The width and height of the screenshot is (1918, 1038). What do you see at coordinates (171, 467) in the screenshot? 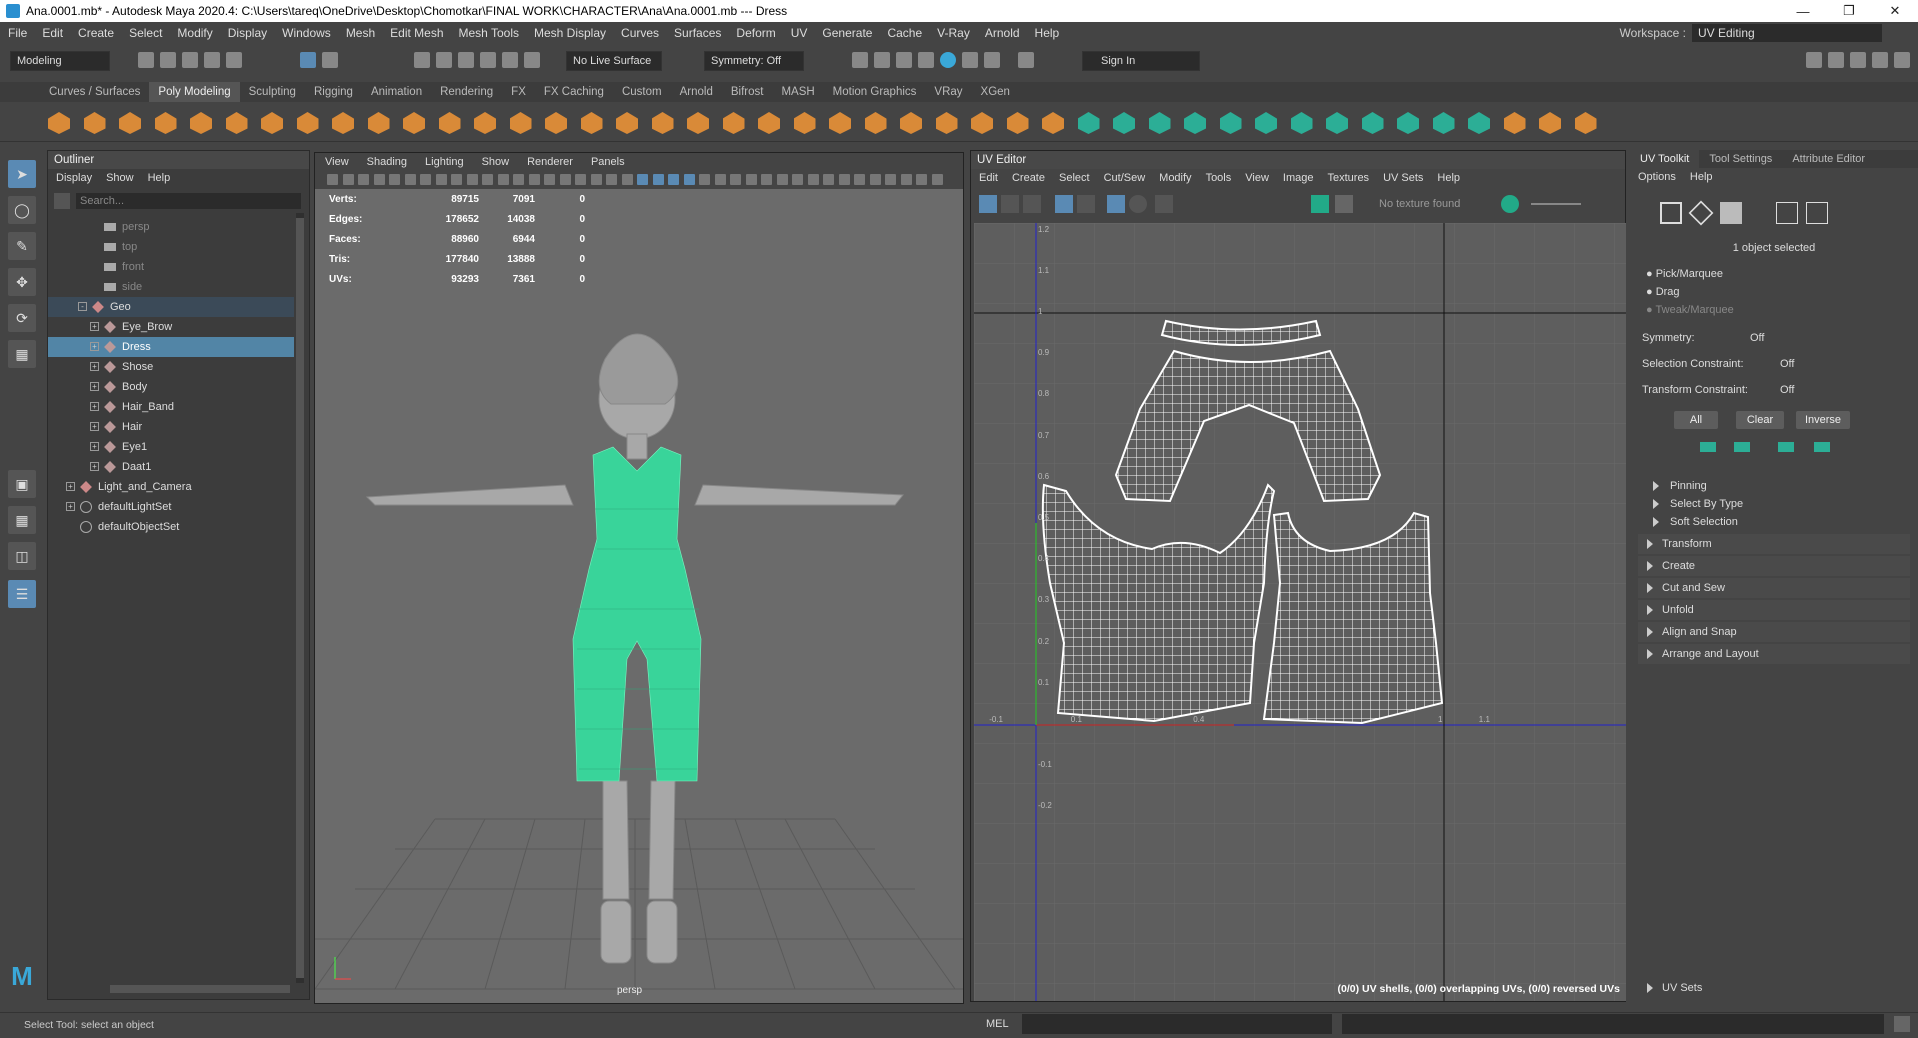
I see `outliner-item-daat1: + Daat1` at bounding box center [171, 467].